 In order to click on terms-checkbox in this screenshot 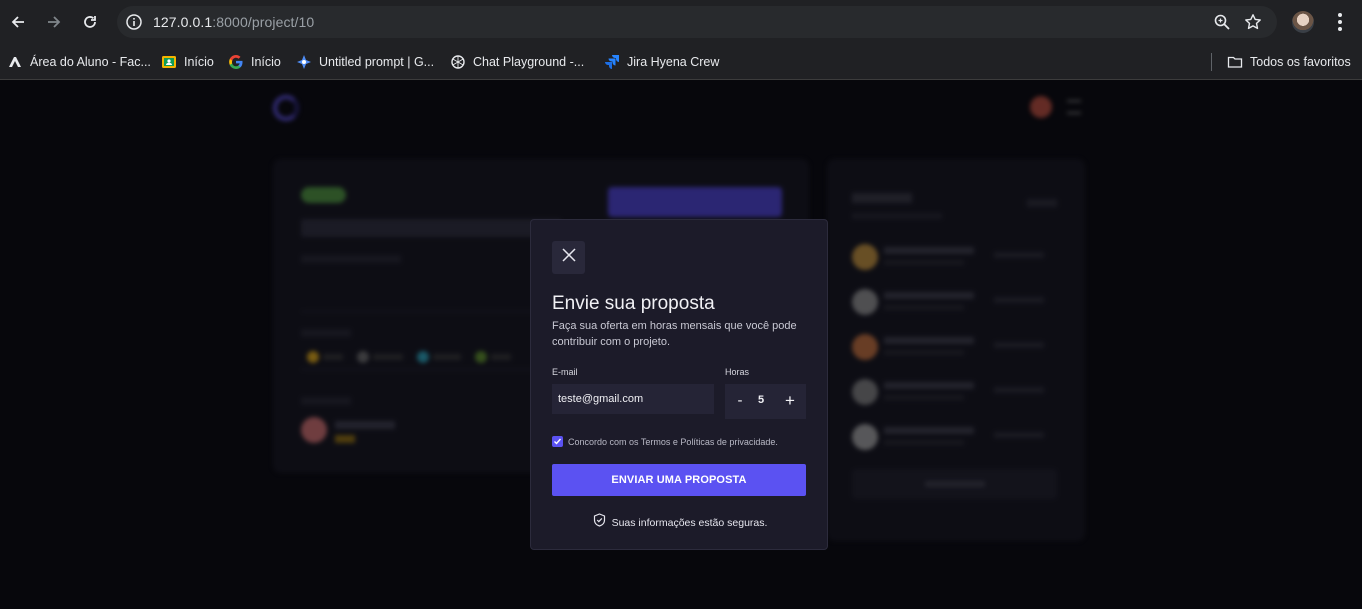, I will do `click(557, 441)`.